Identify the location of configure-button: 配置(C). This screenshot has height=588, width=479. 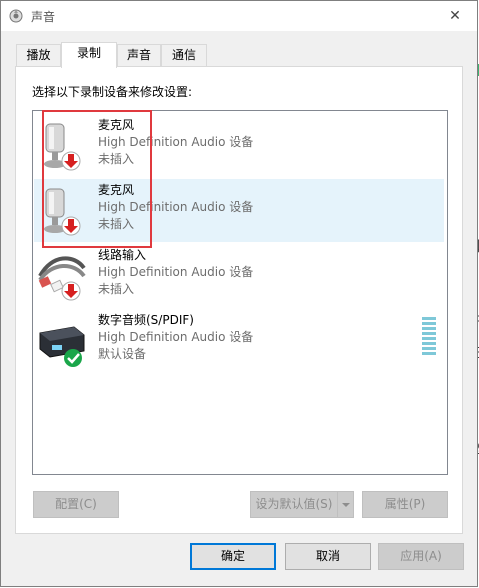
(76, 504).